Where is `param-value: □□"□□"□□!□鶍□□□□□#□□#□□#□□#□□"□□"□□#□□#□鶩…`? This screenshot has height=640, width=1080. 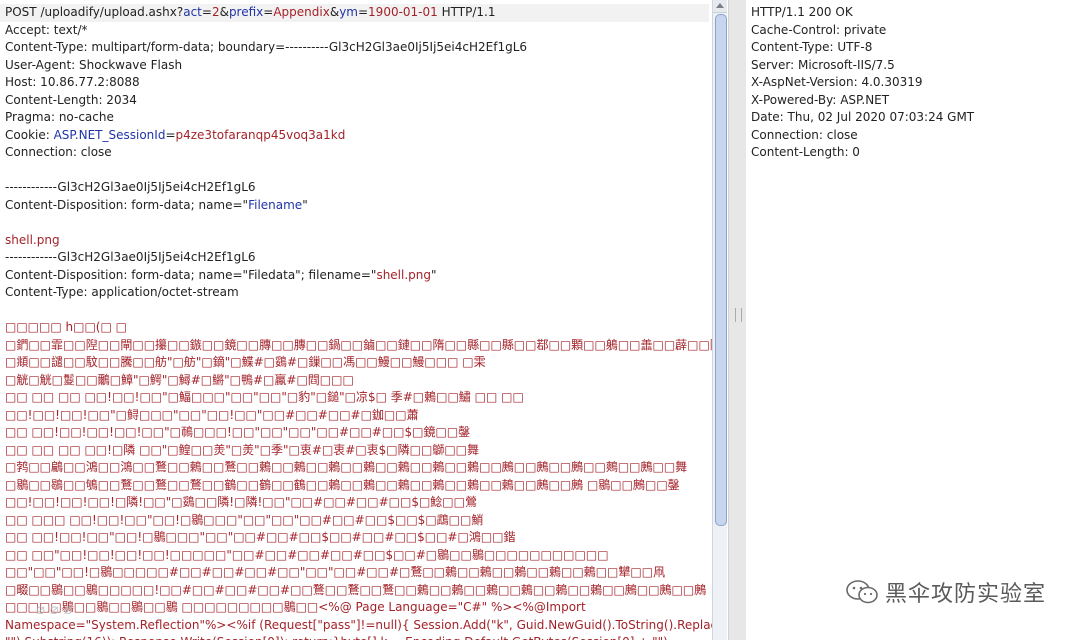 param-value: □□"□□"□□!□鶍□□□□□#□□#□□#□□#□□"□□"□□#□□#□鶩… is located at coordinates (335, 572).